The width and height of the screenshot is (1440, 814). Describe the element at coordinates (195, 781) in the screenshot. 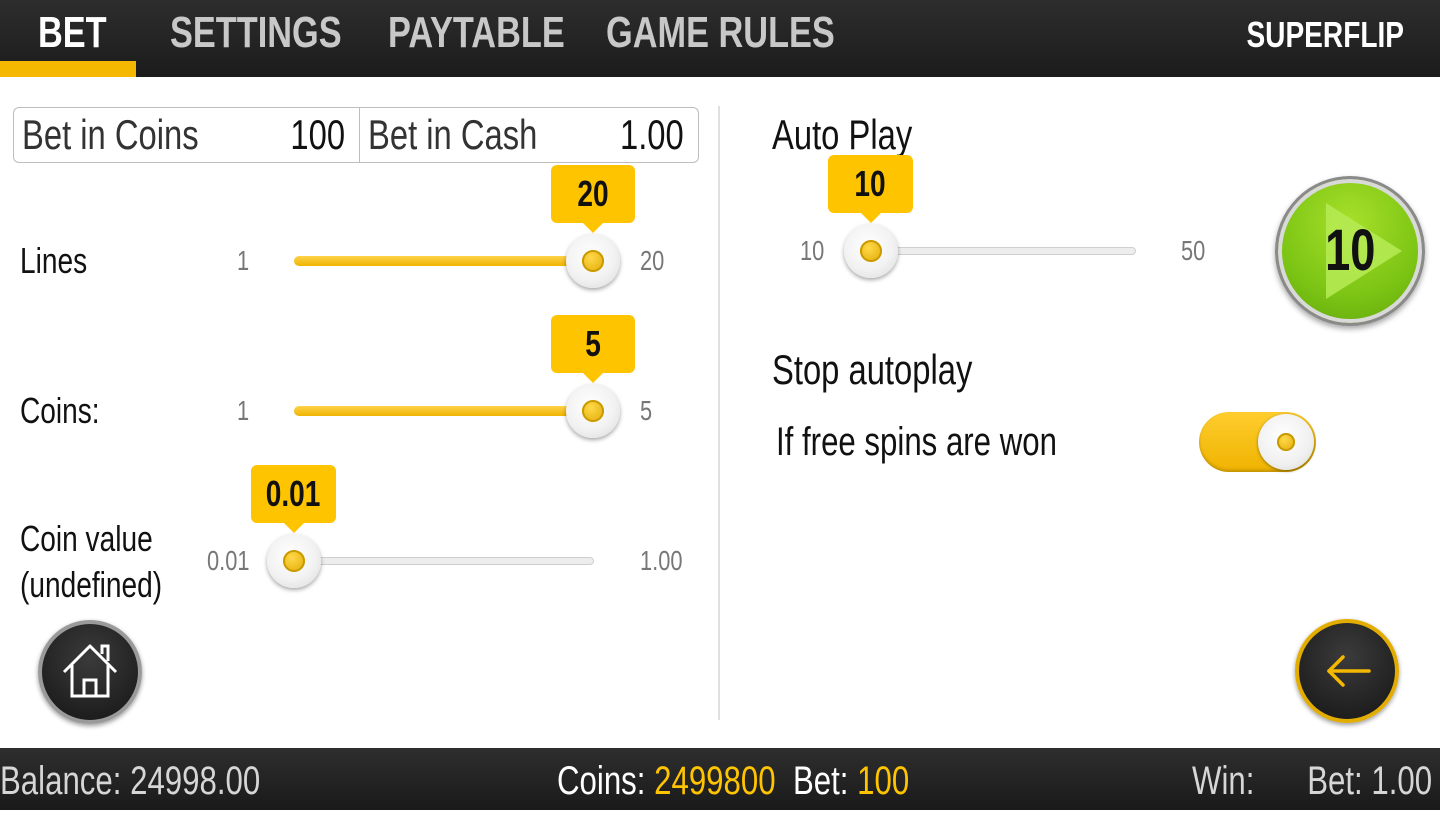

I see `balance-value: 24998.00` at that location.